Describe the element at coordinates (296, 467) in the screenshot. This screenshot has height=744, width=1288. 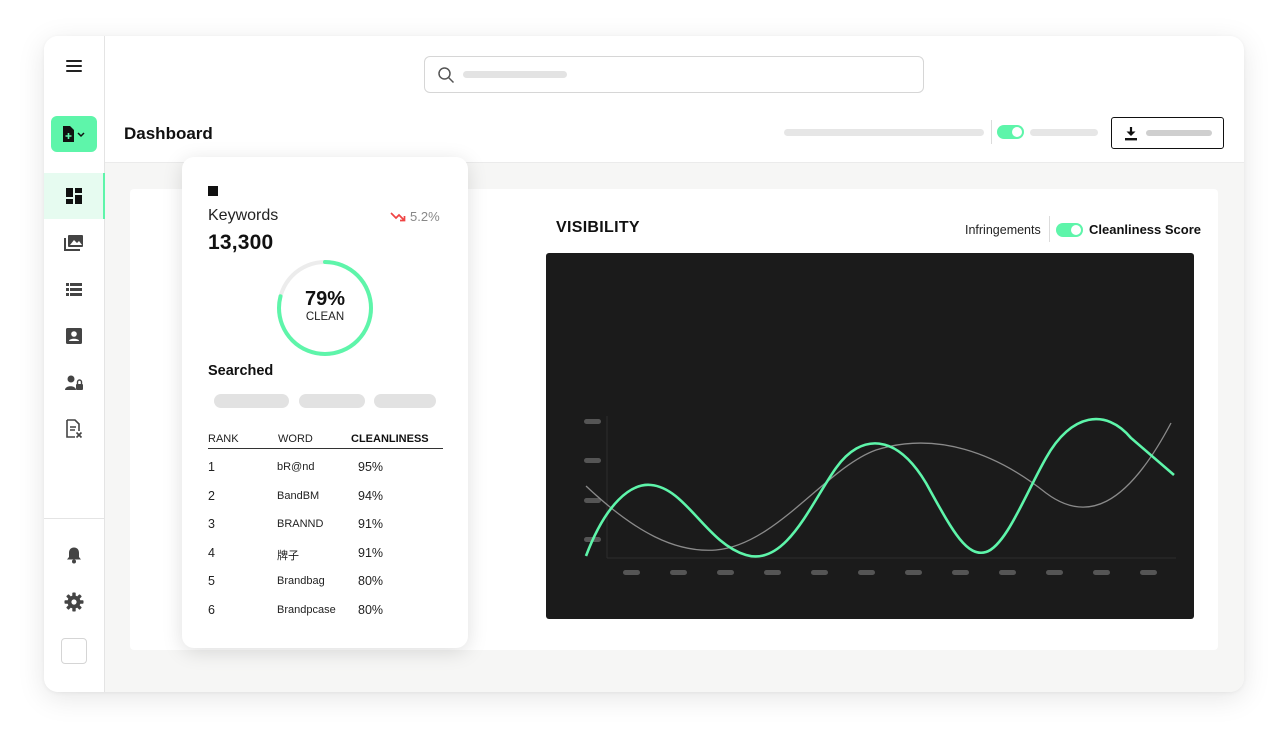
I see `row-word: bR@nd` at that location.